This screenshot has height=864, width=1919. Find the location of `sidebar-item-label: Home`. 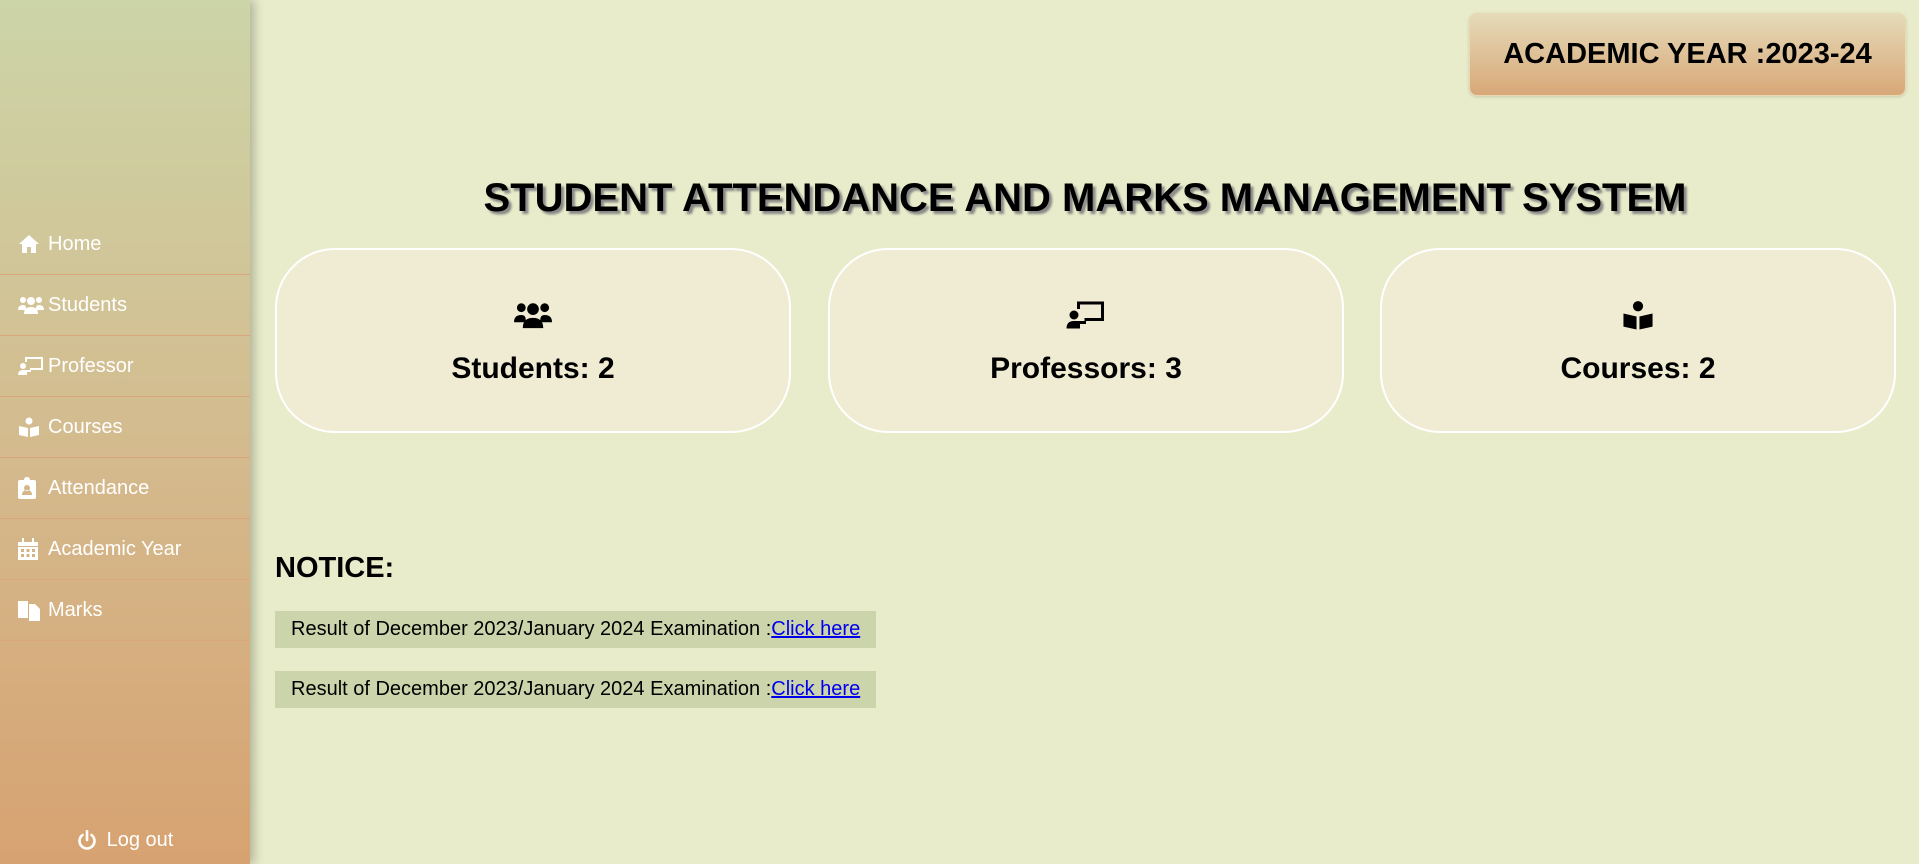

sidebar-item-label: Home is located at coordinates (75, 243).